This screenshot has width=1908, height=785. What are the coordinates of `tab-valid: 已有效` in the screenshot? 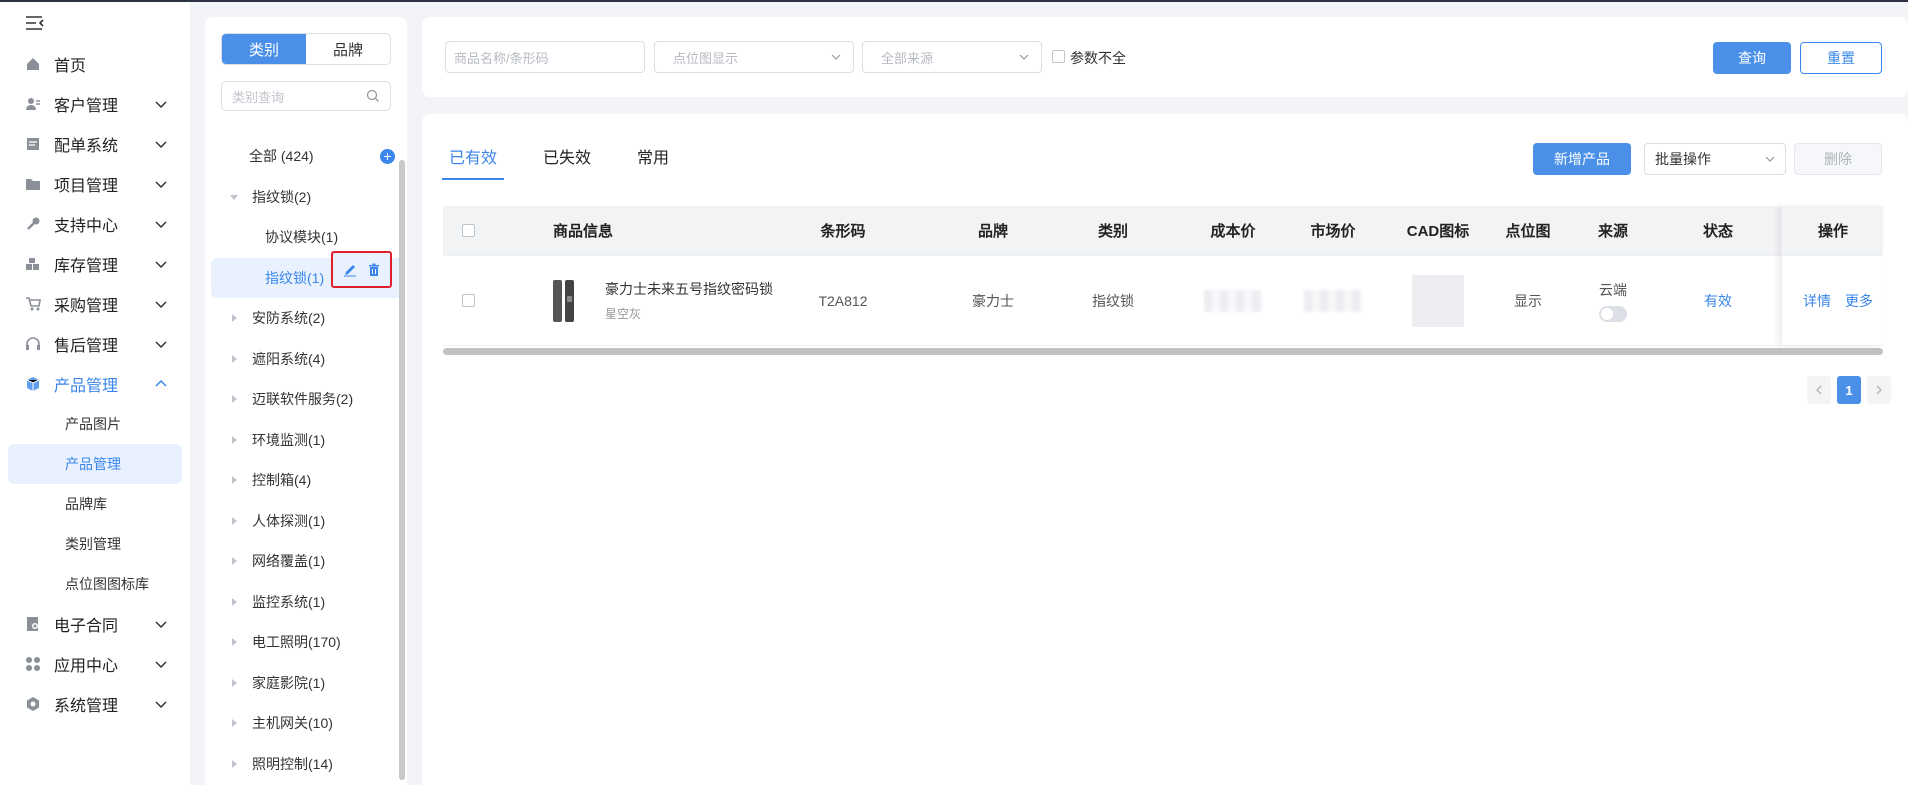 It's located at (473, 162).